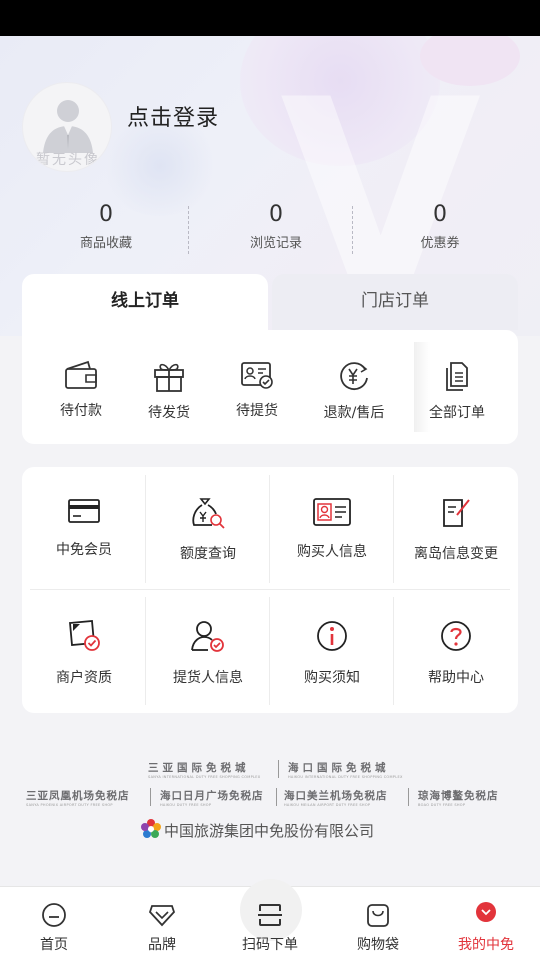 This screenshot has height=960, width=540. What do you see at coordinates (81, 374) in the screenshot?
I see `wallet-icon` at bounding box center [81, 374].